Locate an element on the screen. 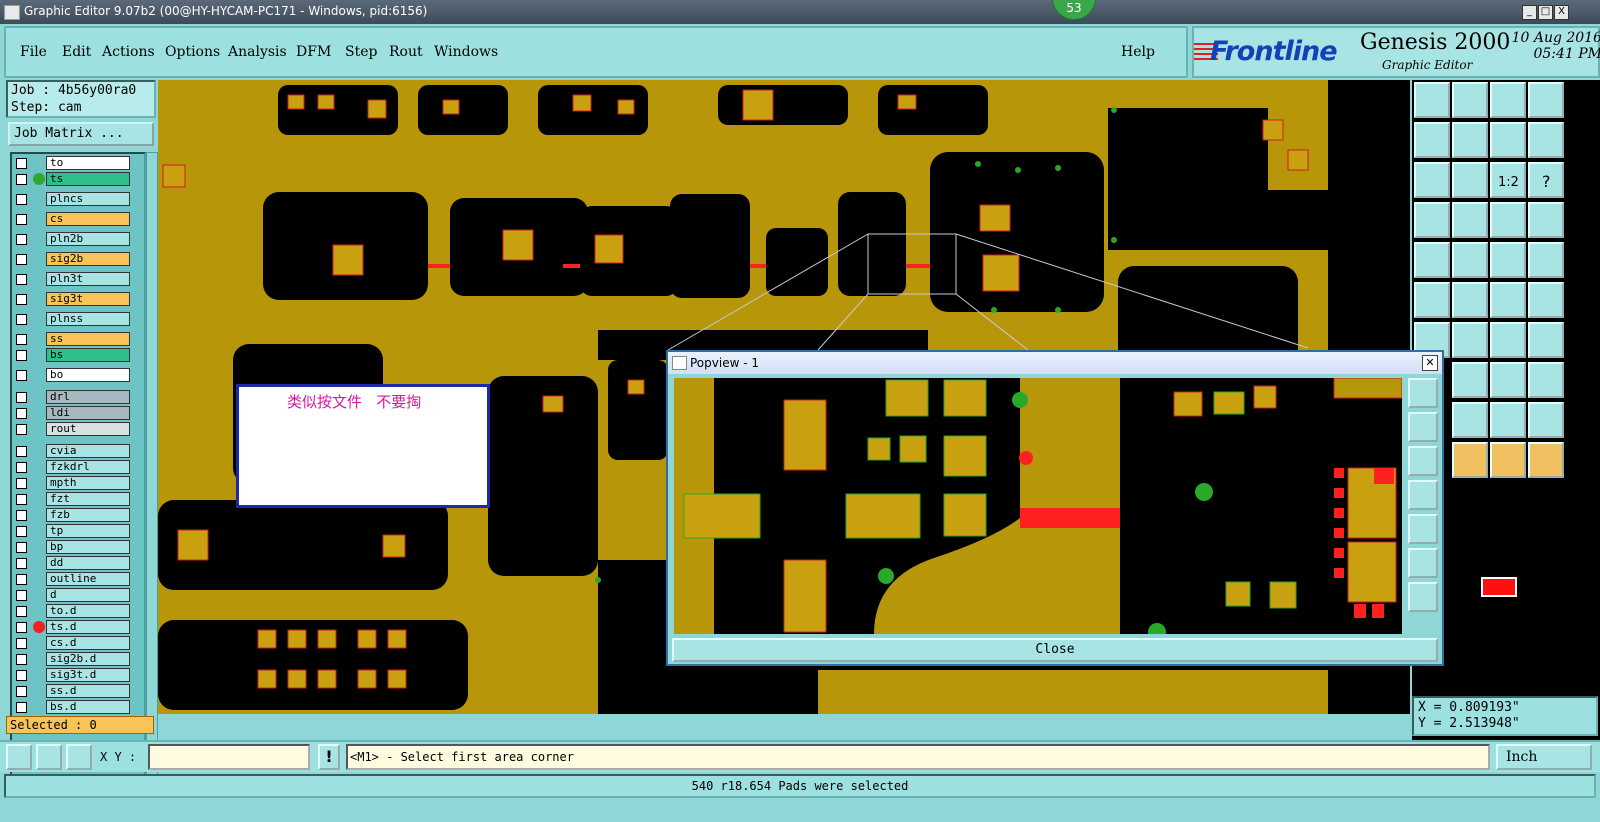 This screenshot has height=822, width=1600. layer-name: d is located at coordinates (88, 595).